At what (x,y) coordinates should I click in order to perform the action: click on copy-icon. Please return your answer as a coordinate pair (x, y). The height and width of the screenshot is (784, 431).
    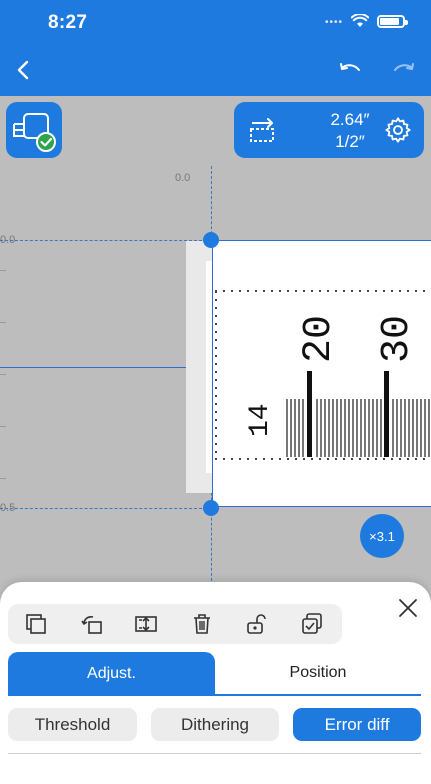
    Looking at the image, I should click on (36, 624).